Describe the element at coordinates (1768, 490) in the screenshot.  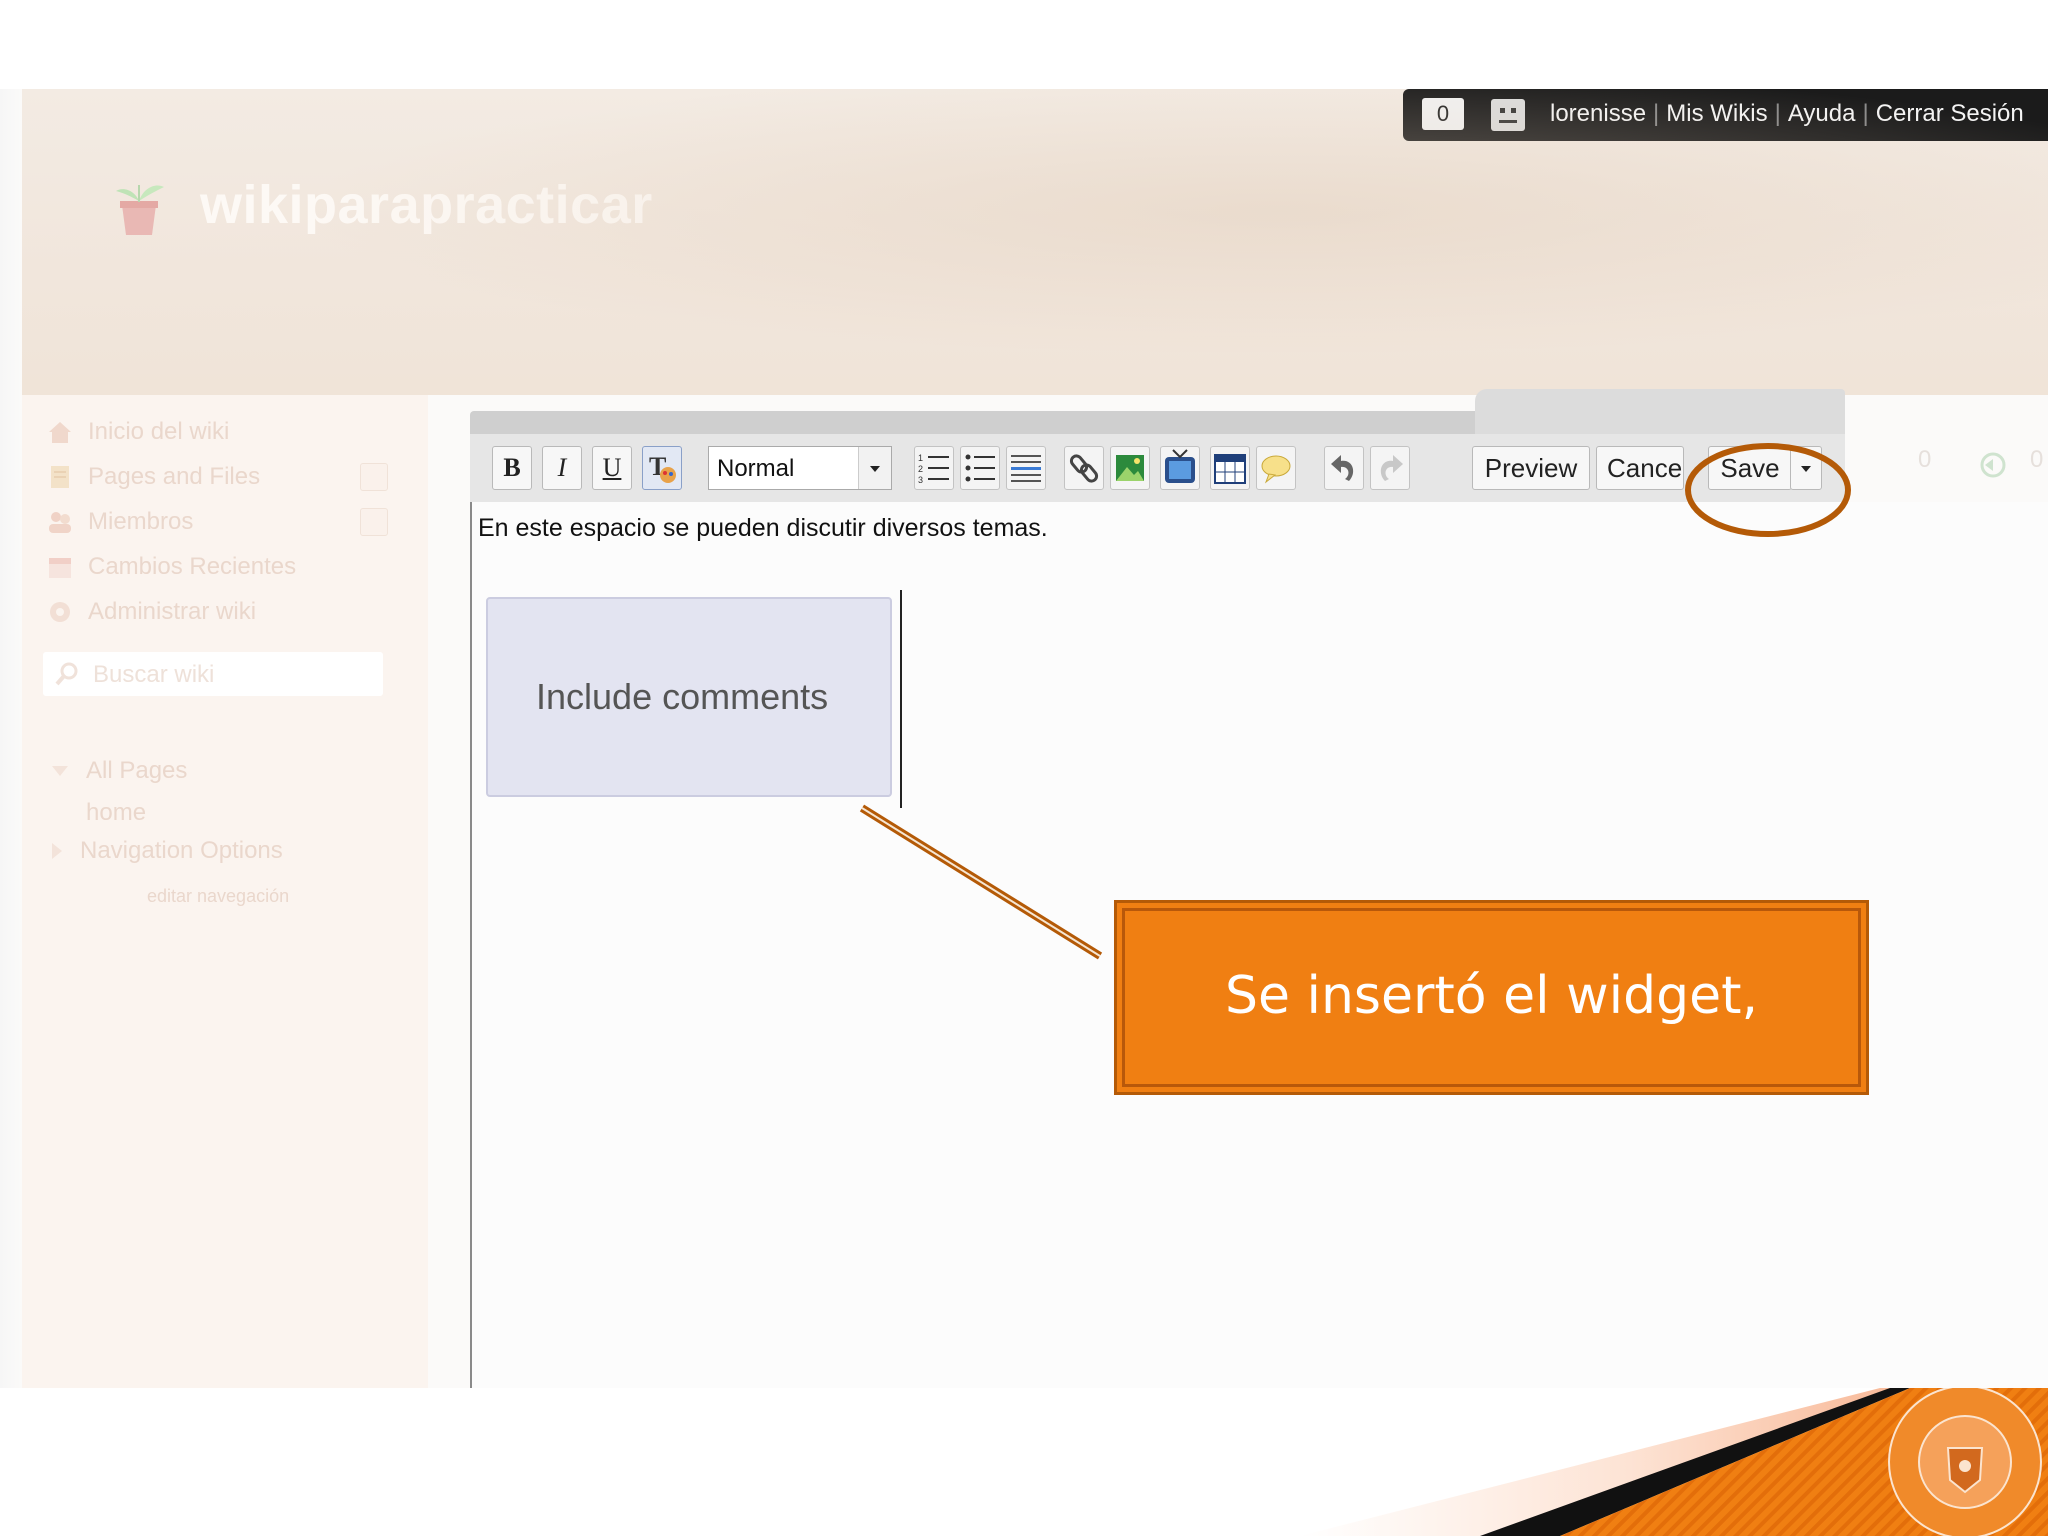
I see `save-highlight-ring` at that location.